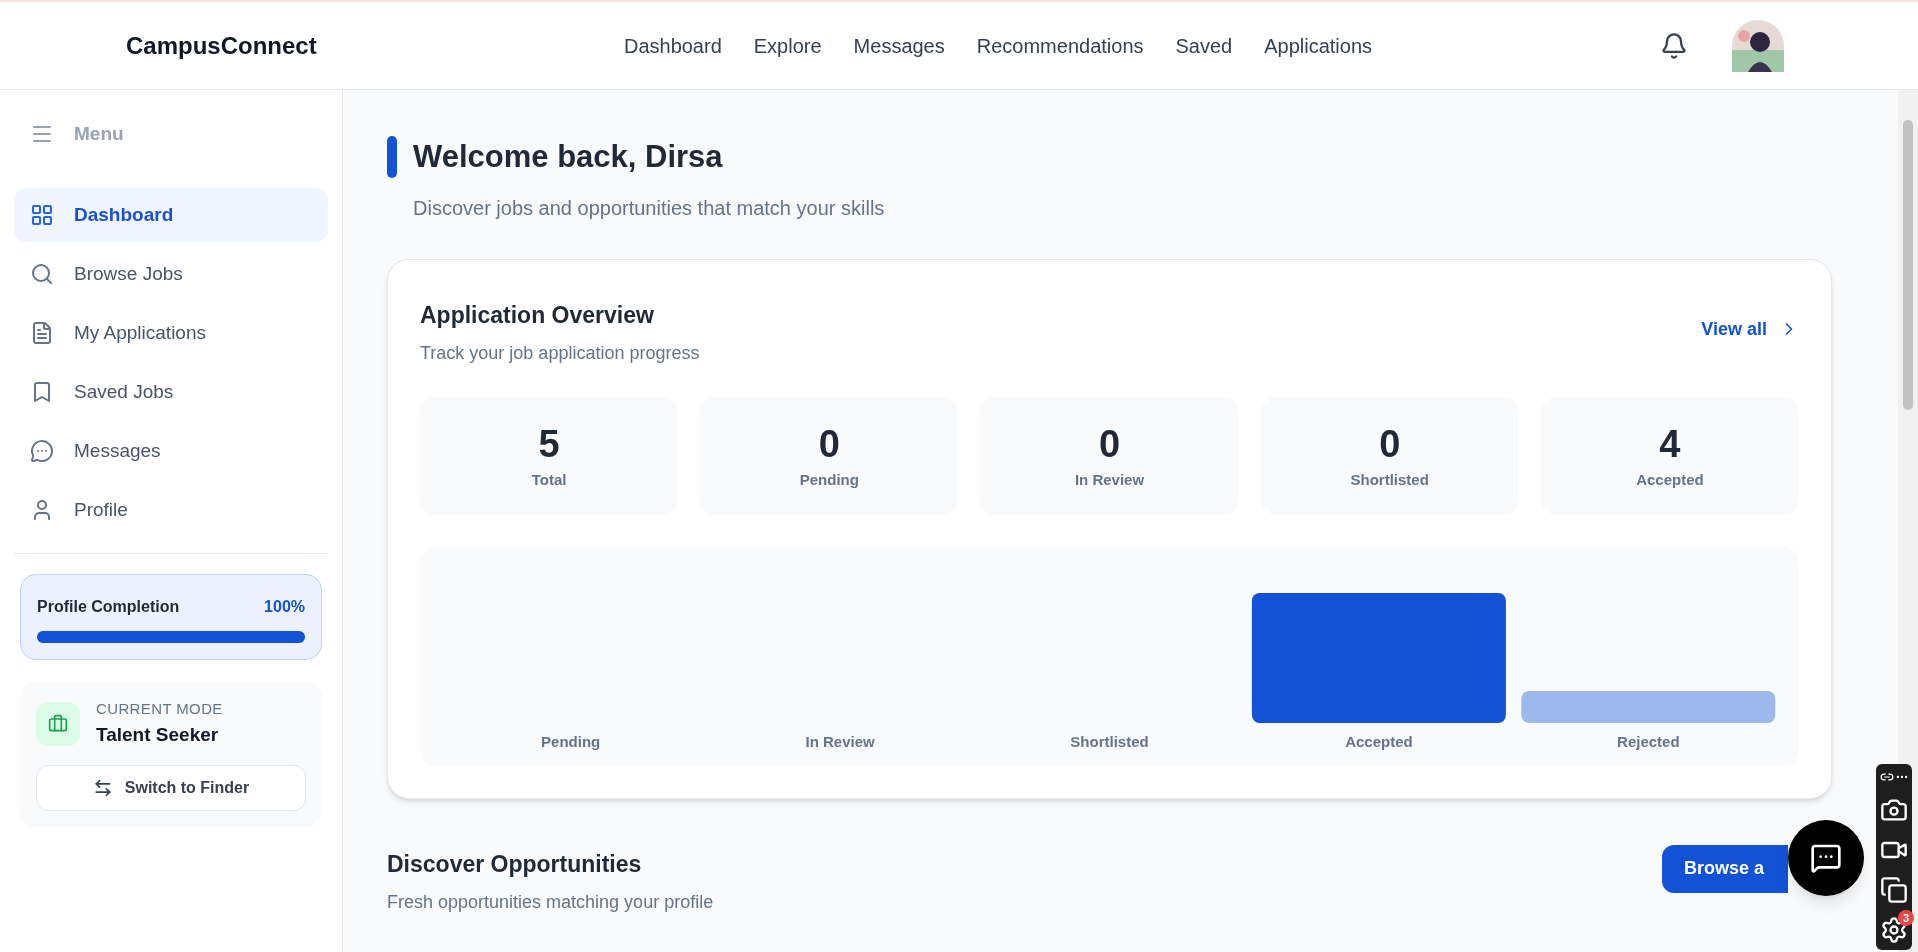 The height and width of the screenshot is (952, 1918). Describe the element at coordinates (1109, 742) in the screenshot. I see `chart-category-label: Shortlisted` at that location.